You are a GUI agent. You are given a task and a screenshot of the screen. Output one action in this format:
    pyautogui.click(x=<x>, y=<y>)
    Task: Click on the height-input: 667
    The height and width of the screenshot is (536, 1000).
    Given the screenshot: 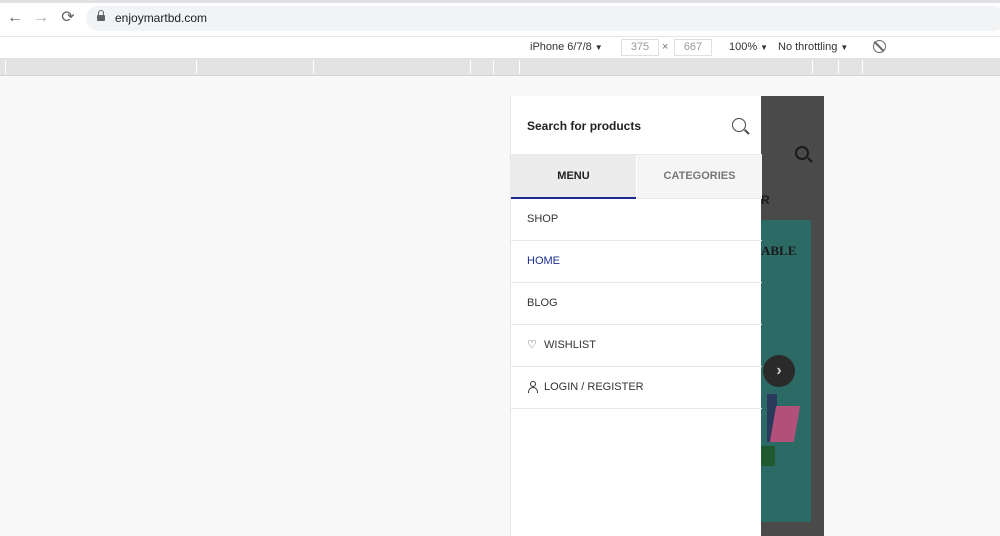 What is the action you would take?
    pyautogui.click(x=693, y=47)
    